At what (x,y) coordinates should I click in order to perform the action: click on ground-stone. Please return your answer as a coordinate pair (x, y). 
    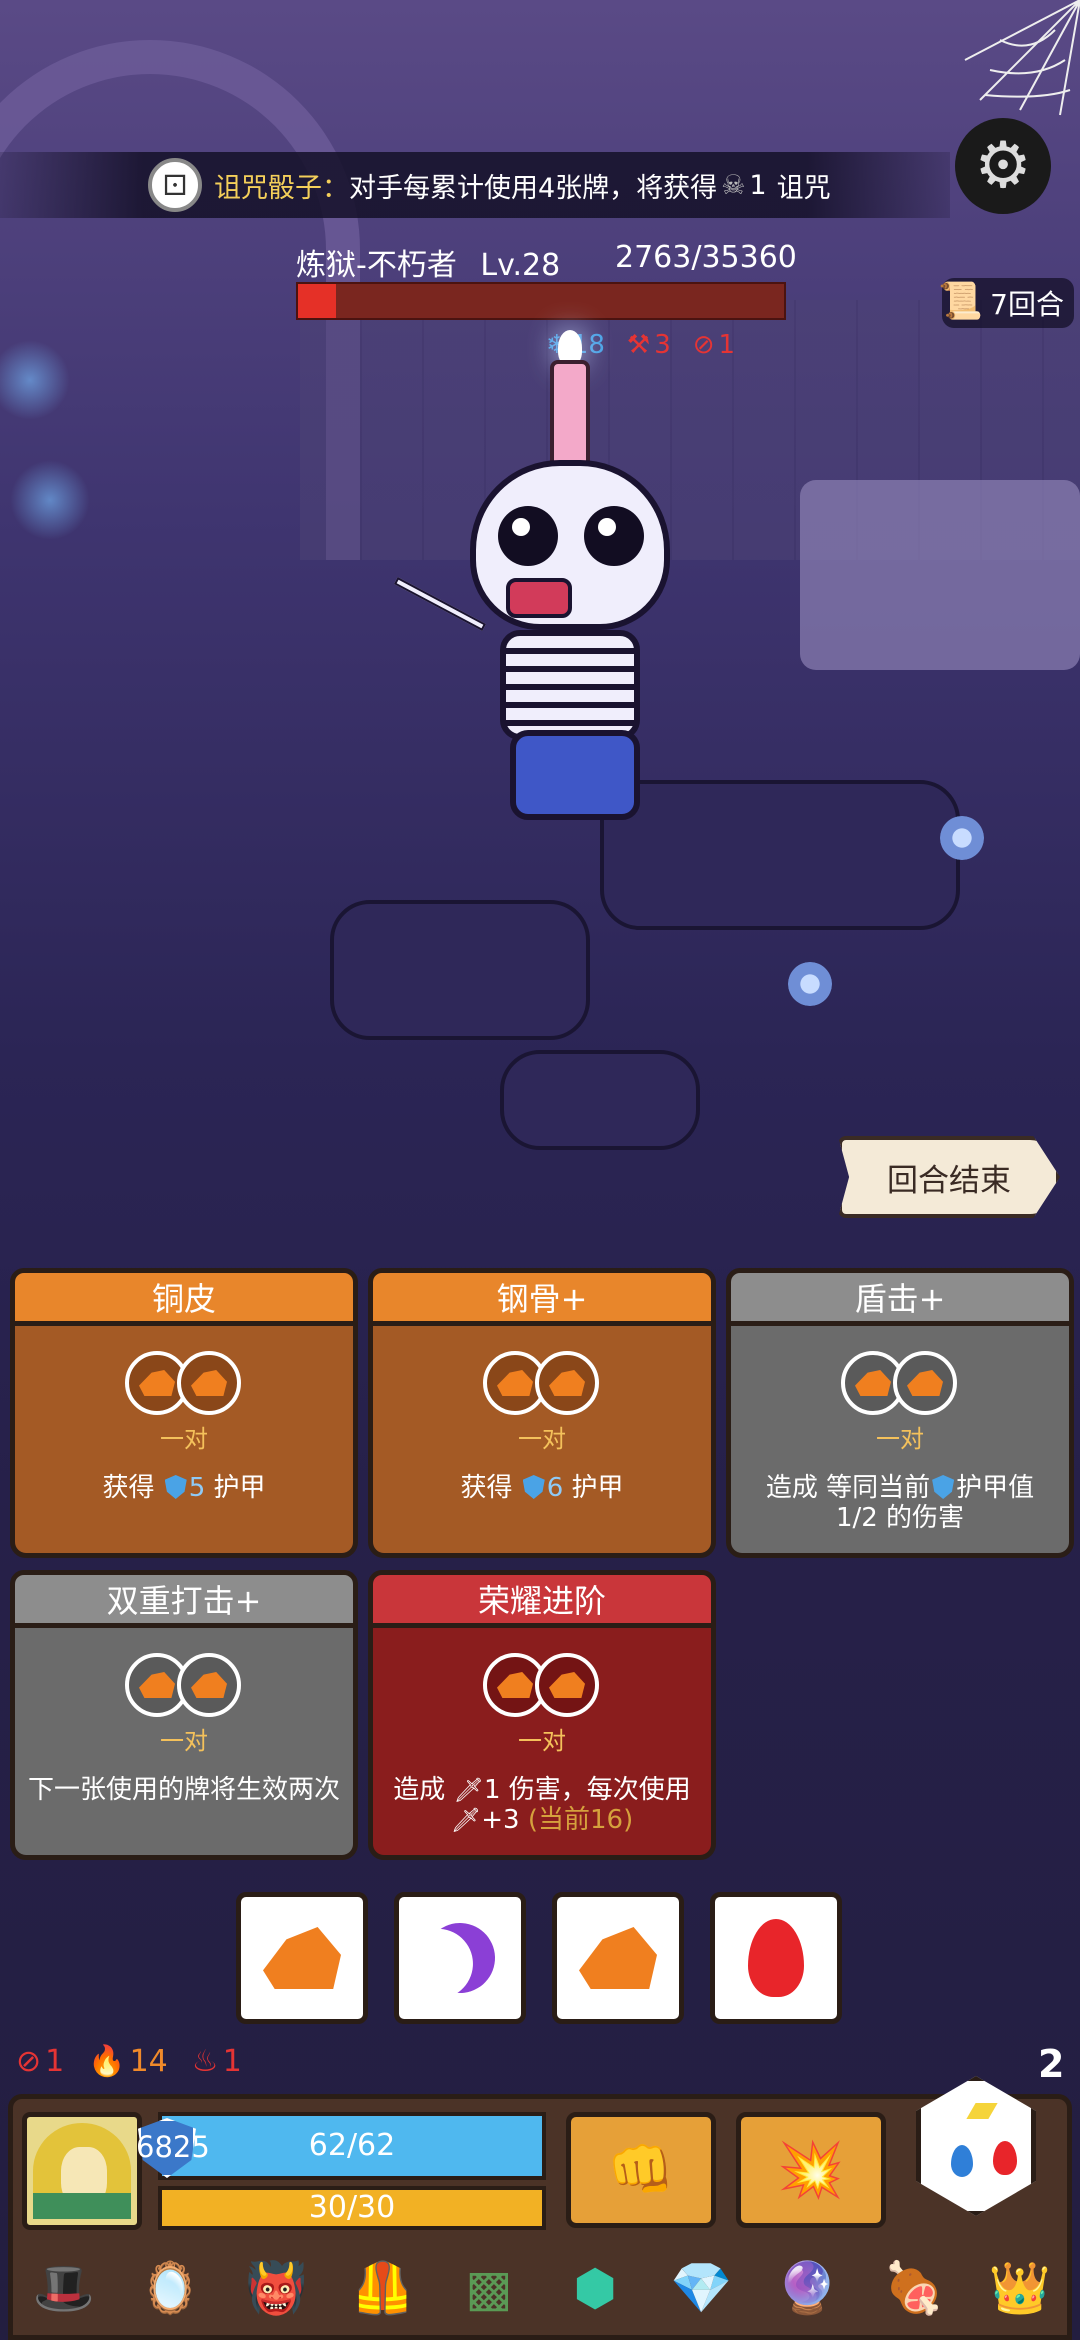
    Looking at the image, I should click on (460, 970).